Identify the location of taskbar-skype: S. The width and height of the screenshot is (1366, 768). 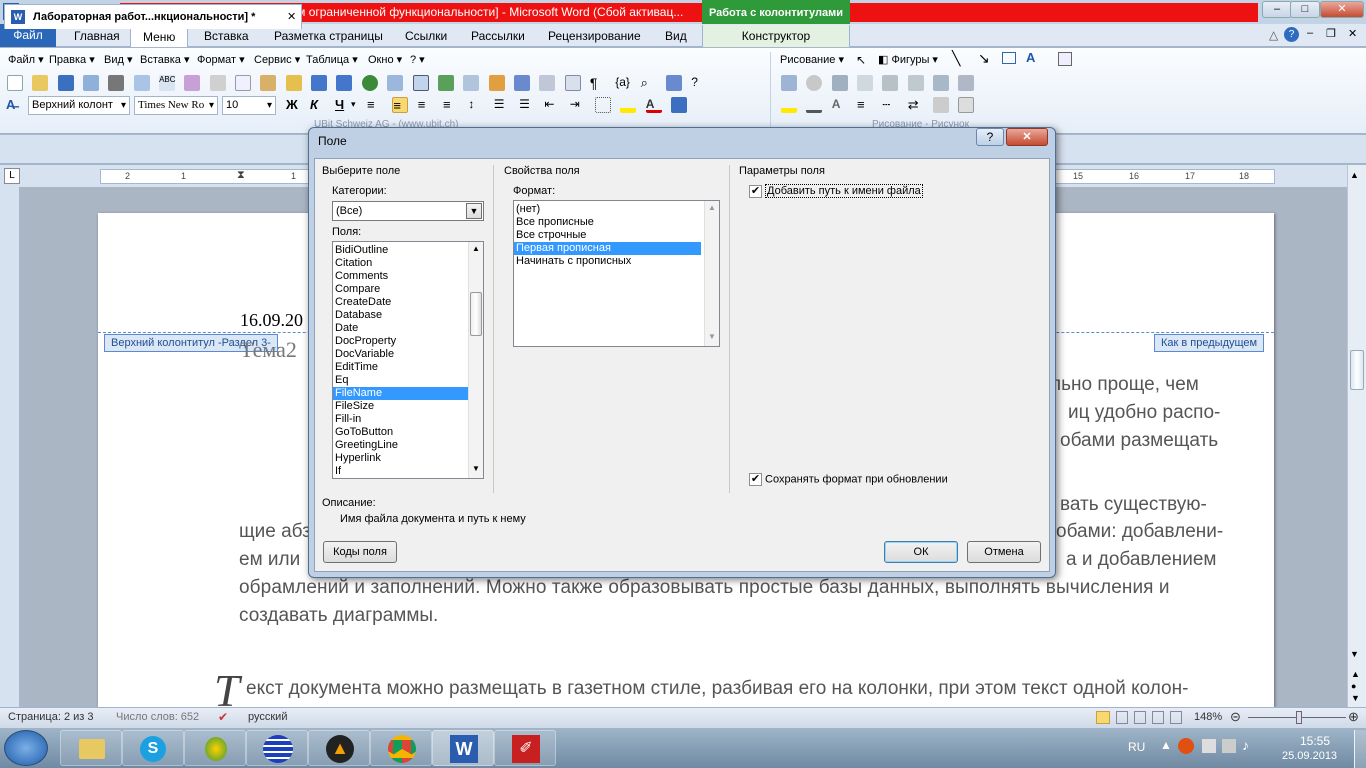
(153, 748).